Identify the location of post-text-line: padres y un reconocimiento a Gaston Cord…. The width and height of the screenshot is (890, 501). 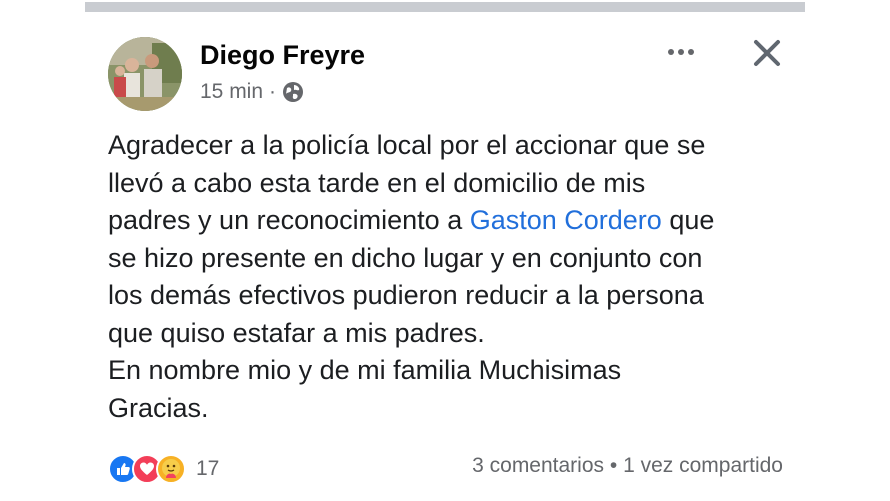
(448, 221).